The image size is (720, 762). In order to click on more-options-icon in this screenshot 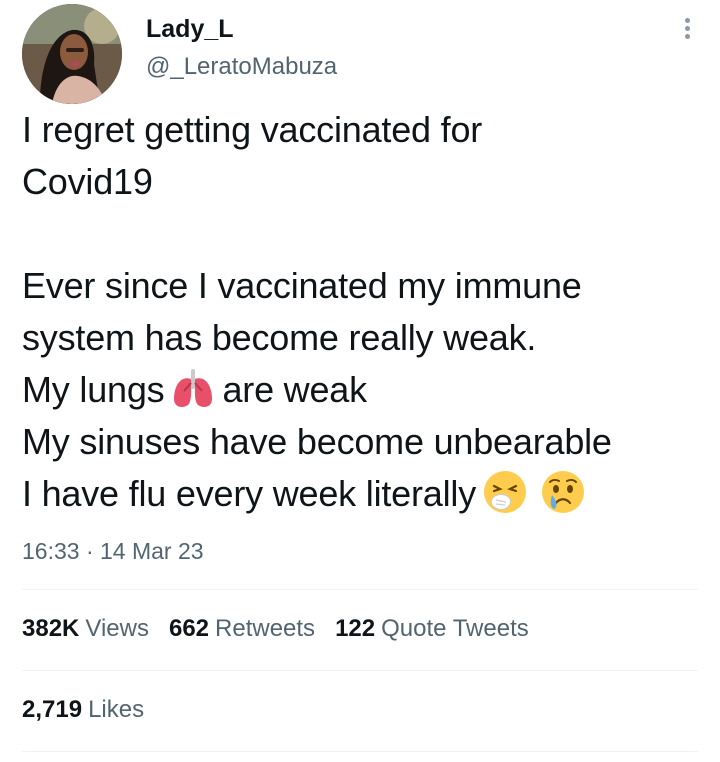, I will do `click(687, 33)`.